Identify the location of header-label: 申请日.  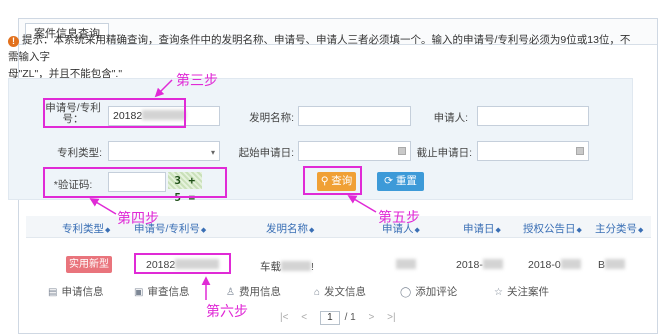
(479, 229).